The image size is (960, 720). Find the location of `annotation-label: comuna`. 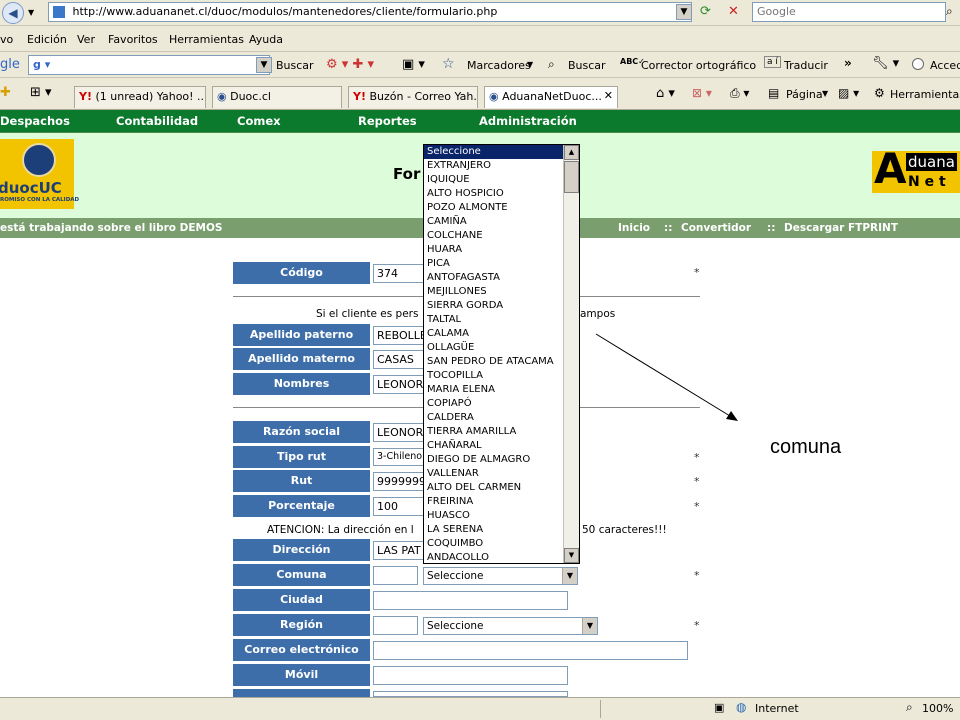

annotation-label: comuna is located at coordinates (806, 447).